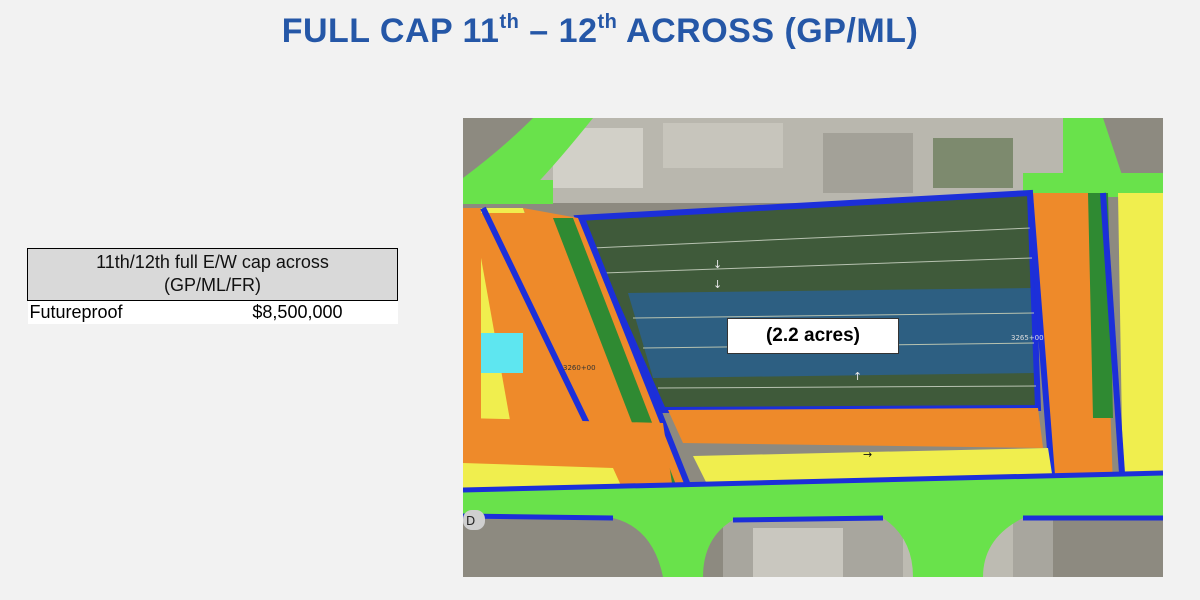 The height and width of the screenshot is (600, 1200). I want to click on cost-table-header-line-1: 11th/12th full E/W cap across, so click(212, 262).